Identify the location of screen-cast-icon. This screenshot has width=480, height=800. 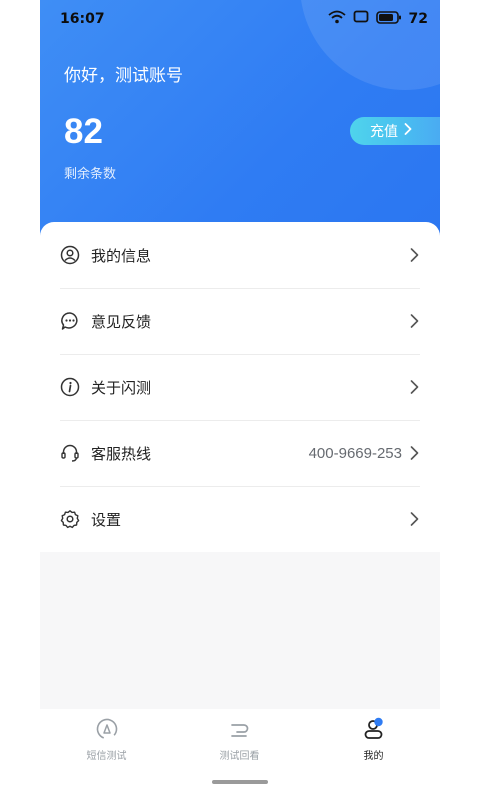
(361, 19).